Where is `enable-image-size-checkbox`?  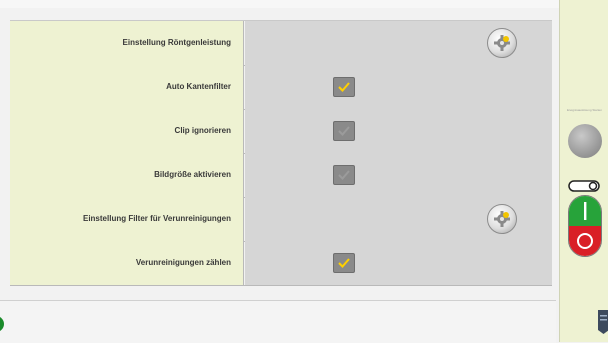 enable-image-size-checkbox is located at coordinates (344, 175).